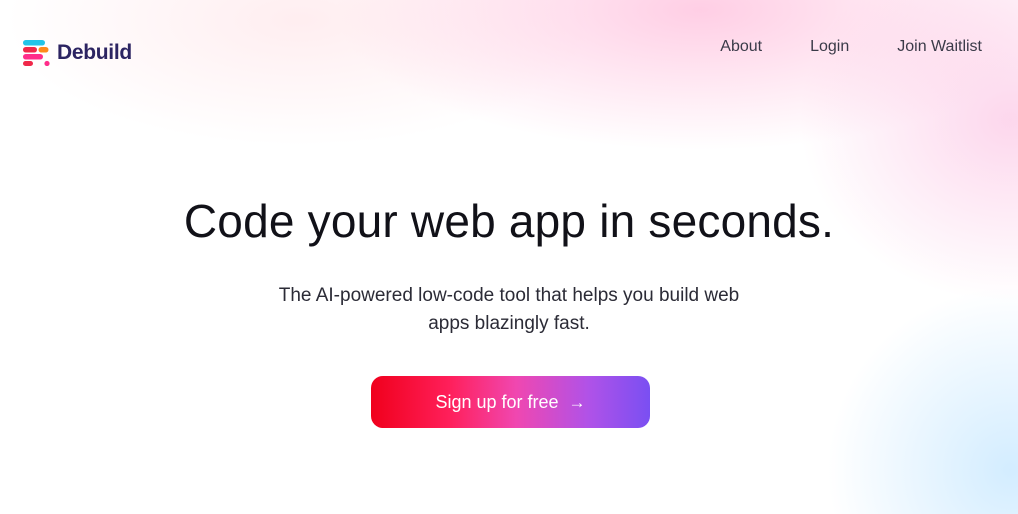 This screenshot has width=1018, height=514. Describe the element at coordinates (509, 221) in the screenshot. I see `hero-title: Code your web app in seconds.` at that location.